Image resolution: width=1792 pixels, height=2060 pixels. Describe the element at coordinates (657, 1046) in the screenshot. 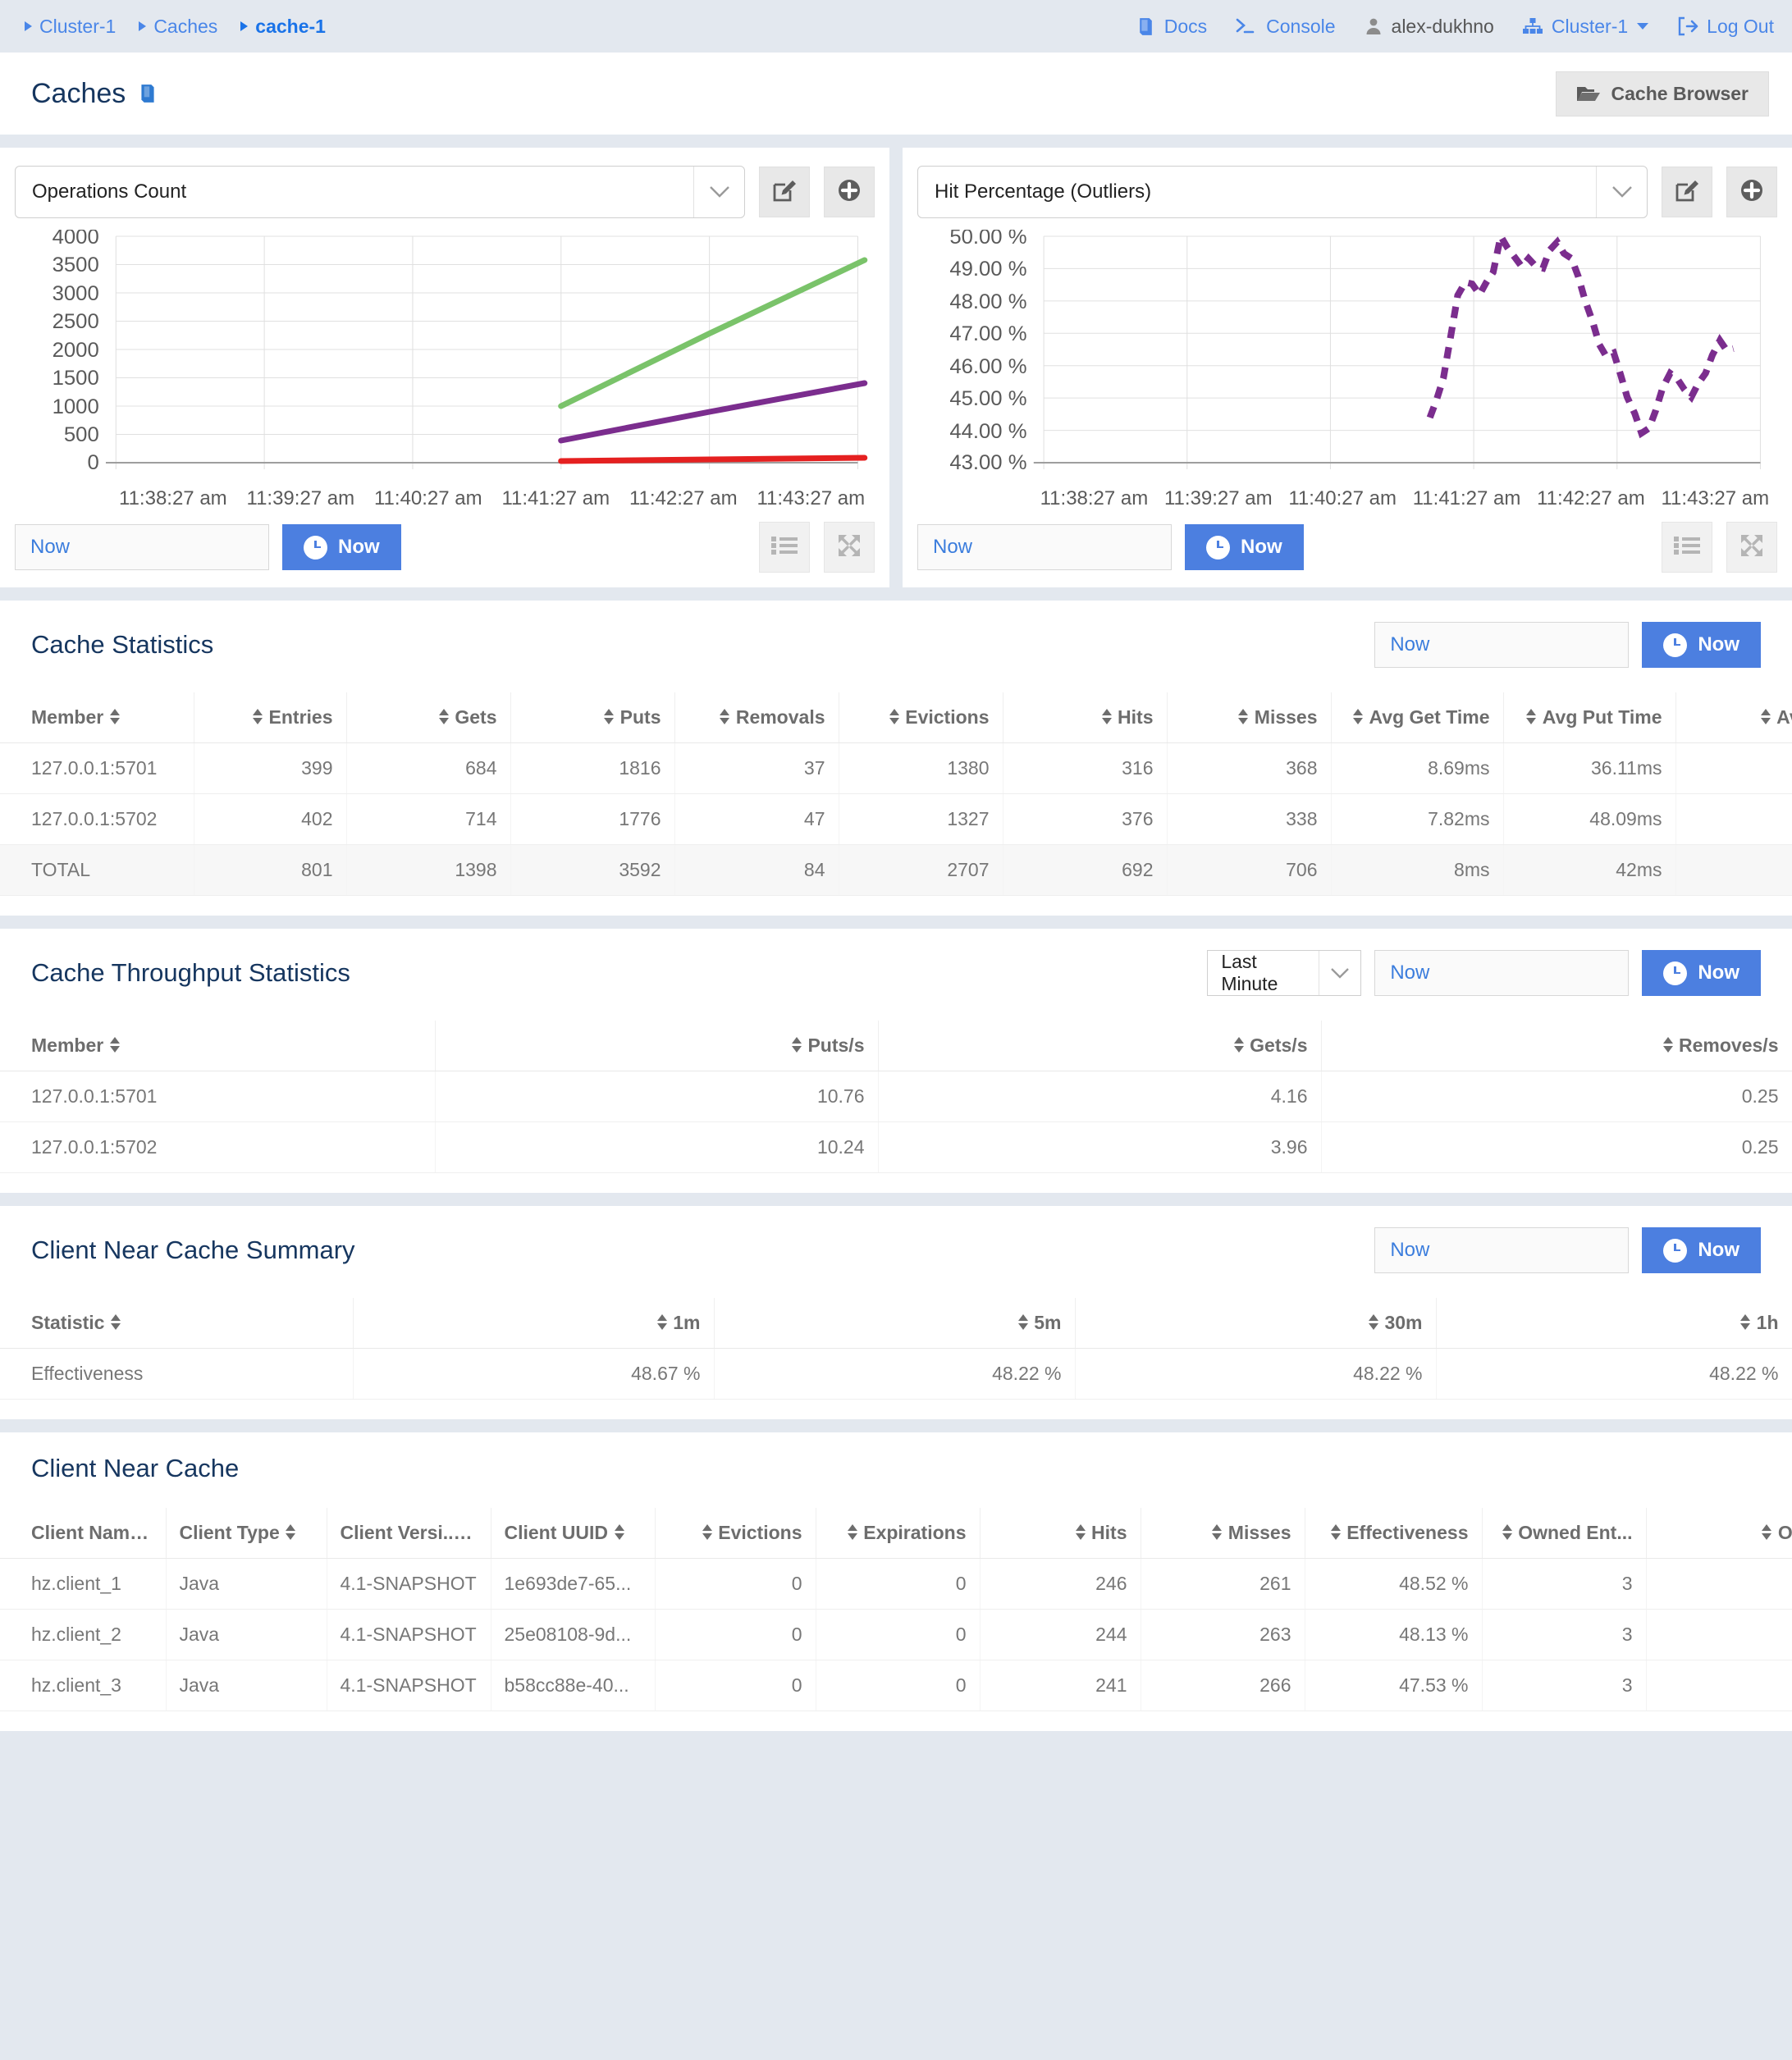

I see `col-puts-per-sec: Puts/s` at that location.